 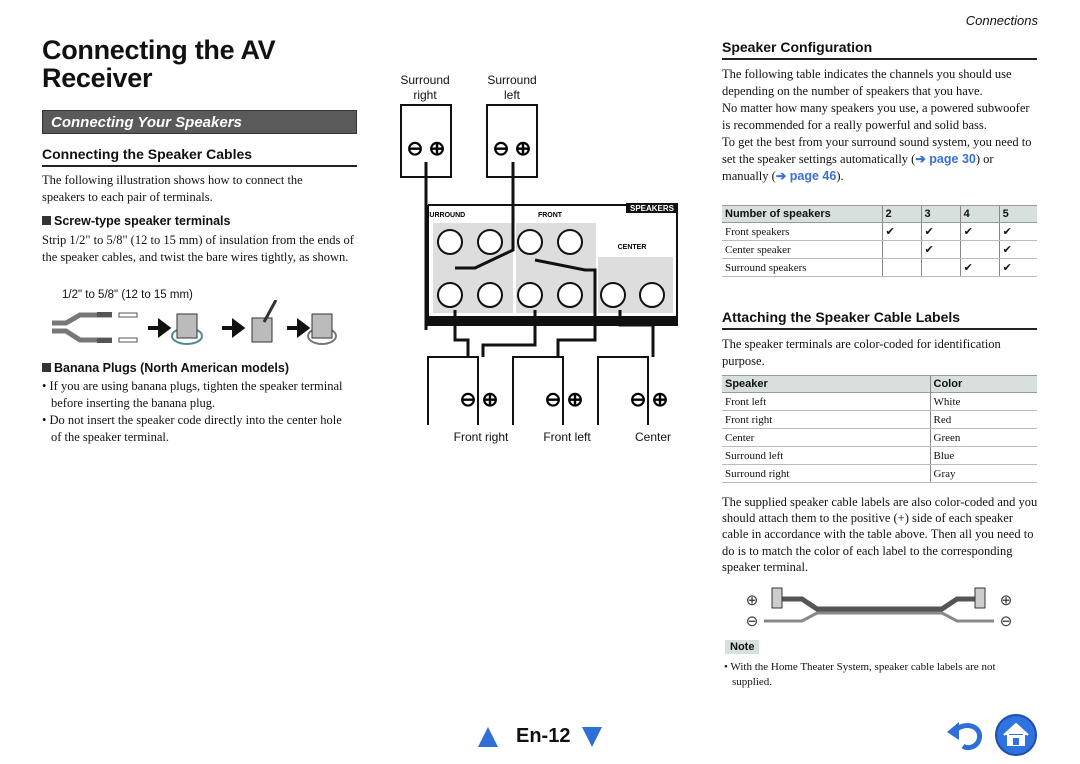 I want to click on table-row: Front left White, so click(x=879, y=401).